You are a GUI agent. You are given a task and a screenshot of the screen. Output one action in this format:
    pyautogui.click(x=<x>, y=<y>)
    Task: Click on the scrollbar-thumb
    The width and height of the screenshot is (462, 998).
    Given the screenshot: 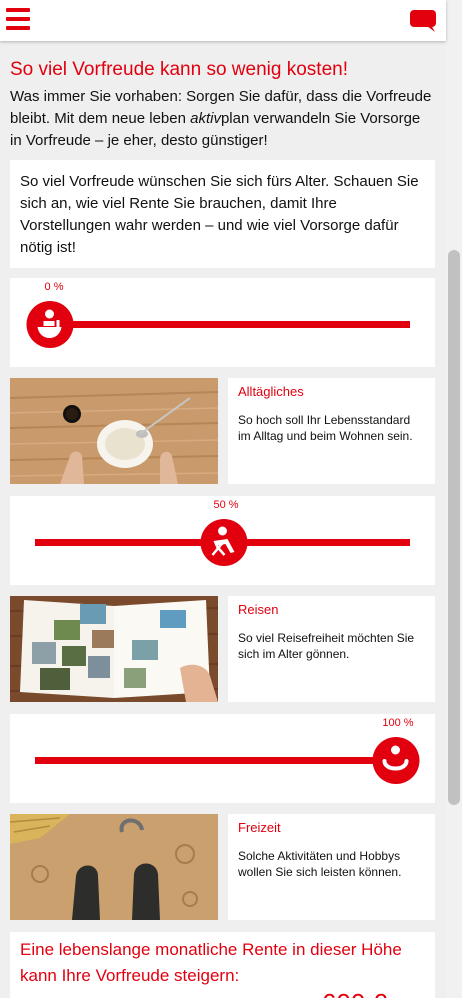 What is the action you would take?
    pyautogui.click(x=454, y=527)
    